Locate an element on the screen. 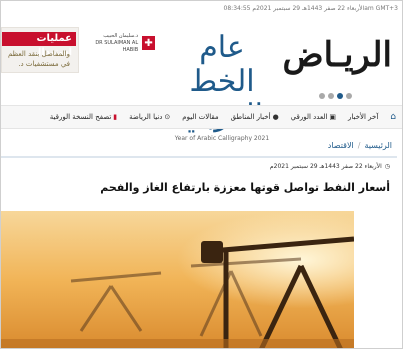 This screenshot has width=403, height=349. site-logo: الريـاض is located at coordinates (337, 55).